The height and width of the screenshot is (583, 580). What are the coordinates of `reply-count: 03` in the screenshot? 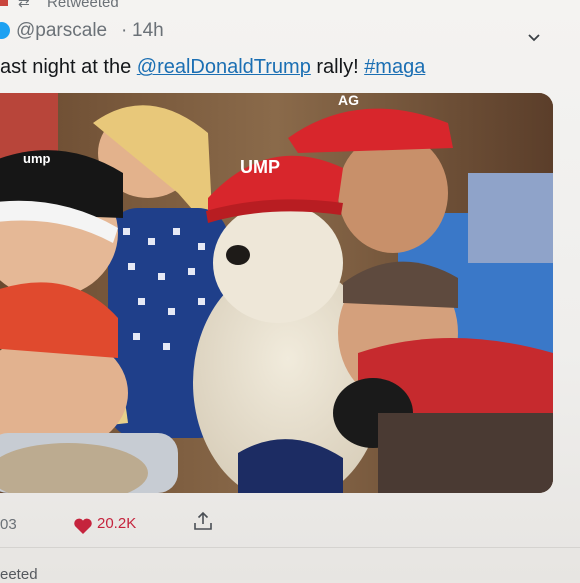 It's located at (8, 524).